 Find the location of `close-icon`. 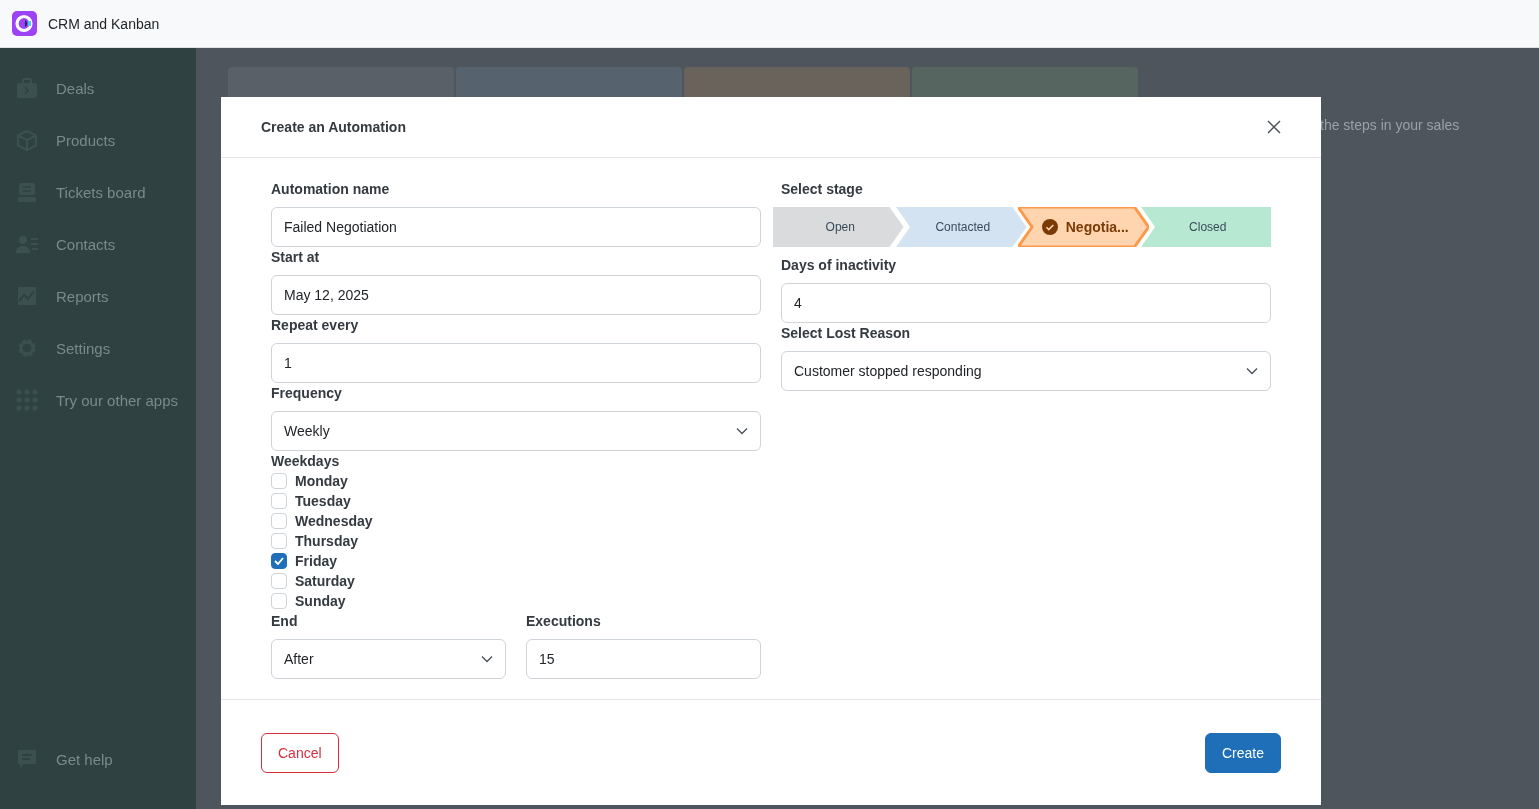

close-icon is located at coordinates (1274, 127).